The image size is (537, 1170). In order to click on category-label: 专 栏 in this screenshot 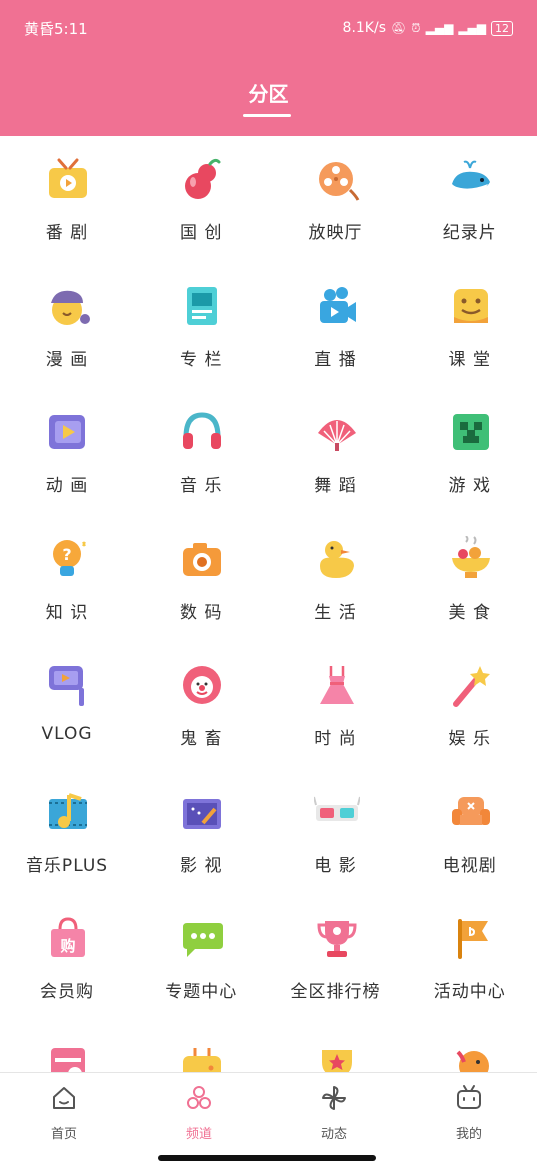, I will do `click(201, 359)`.